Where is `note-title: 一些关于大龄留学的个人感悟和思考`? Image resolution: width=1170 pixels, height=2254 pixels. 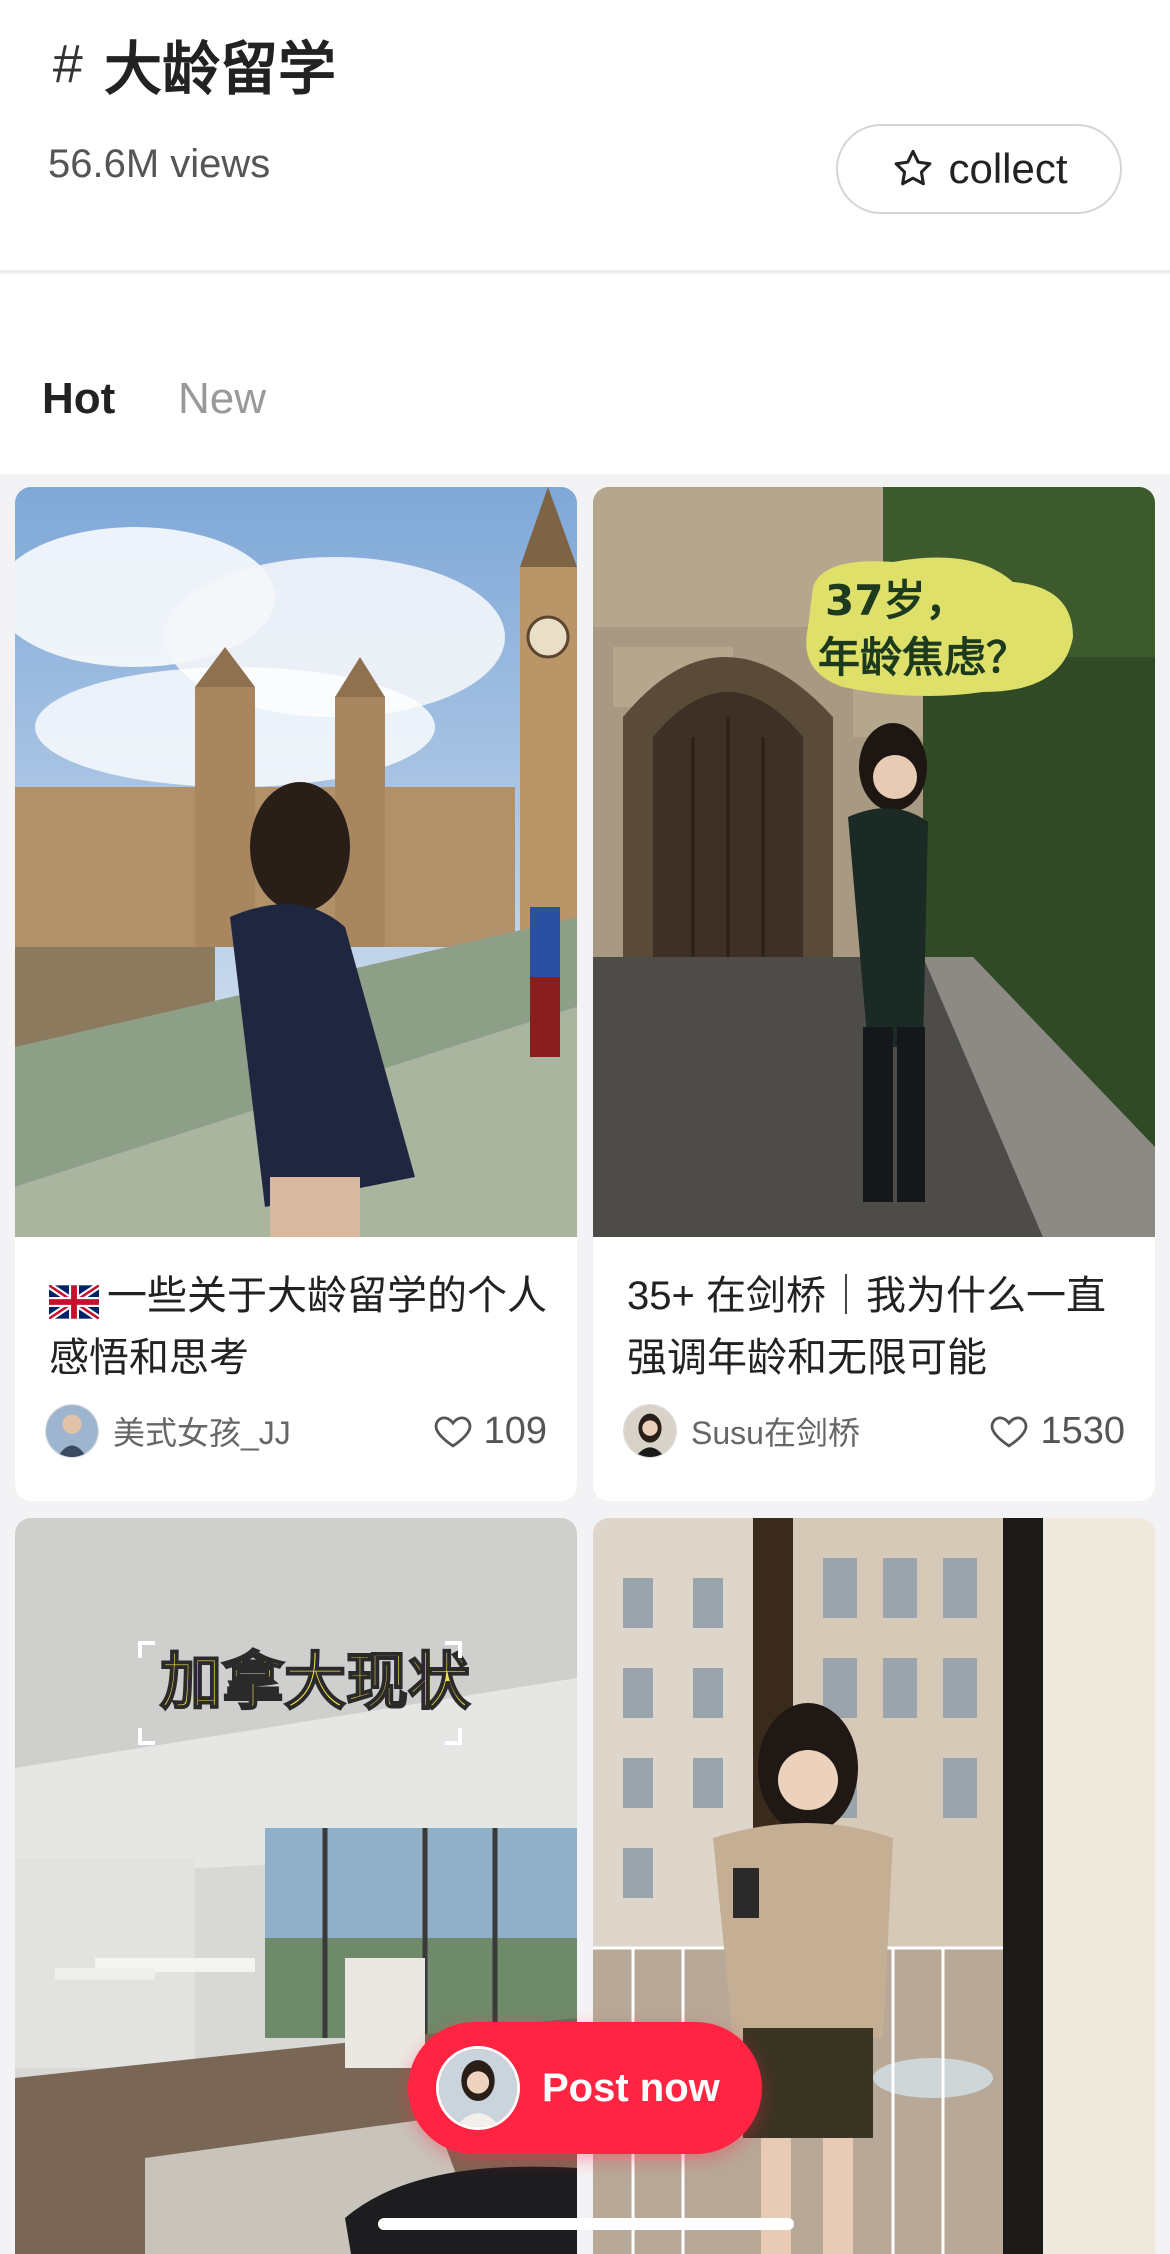 note-title: 一些关于大龄留学的个人感悟和思考 is located at coordinates (299, 1327).